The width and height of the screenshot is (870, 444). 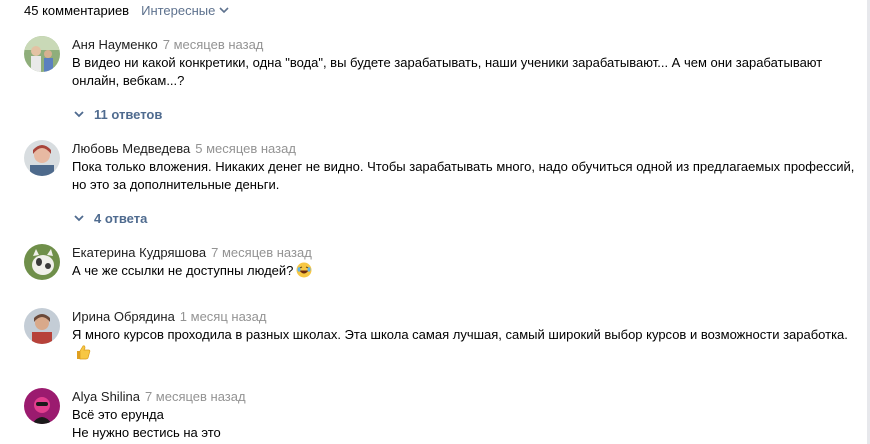 What do you see at coordinates (223, 317) in the screenshot?
I see `comment-time: 1 месяц назад` at bounding box center [223, 317].